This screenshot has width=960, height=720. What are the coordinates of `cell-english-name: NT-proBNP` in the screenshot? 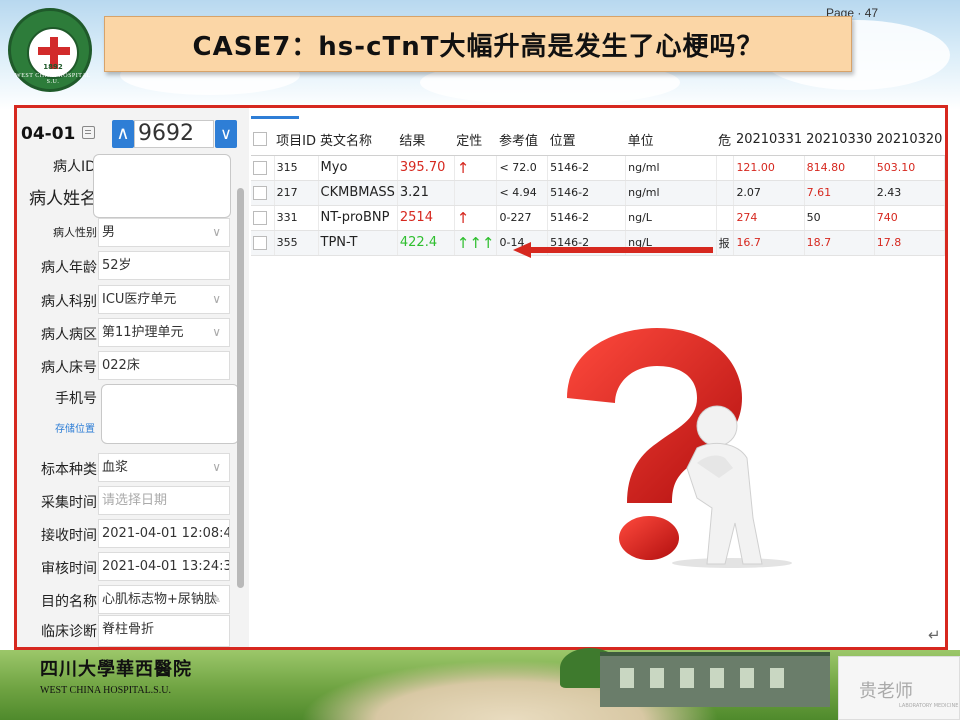 It's located at (358, 218).